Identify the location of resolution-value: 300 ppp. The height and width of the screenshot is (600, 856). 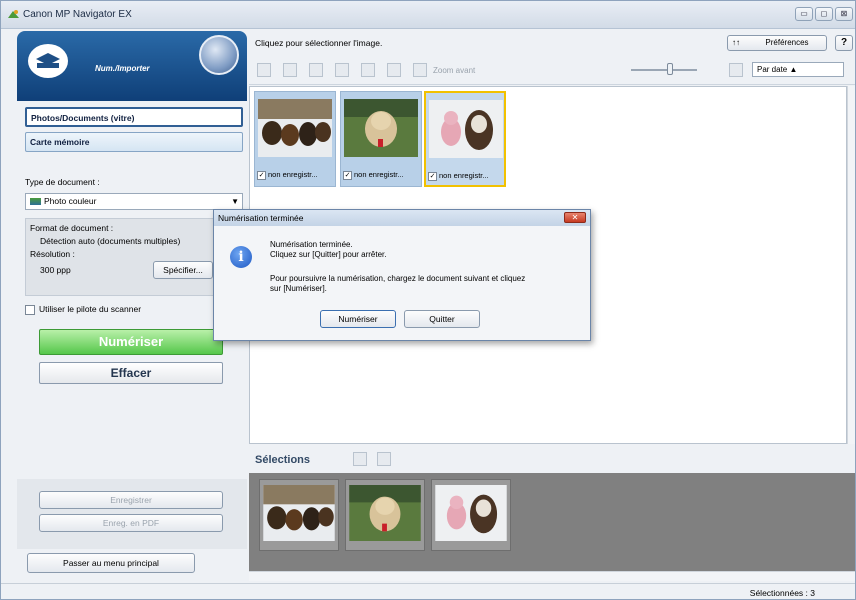
(55, 270).